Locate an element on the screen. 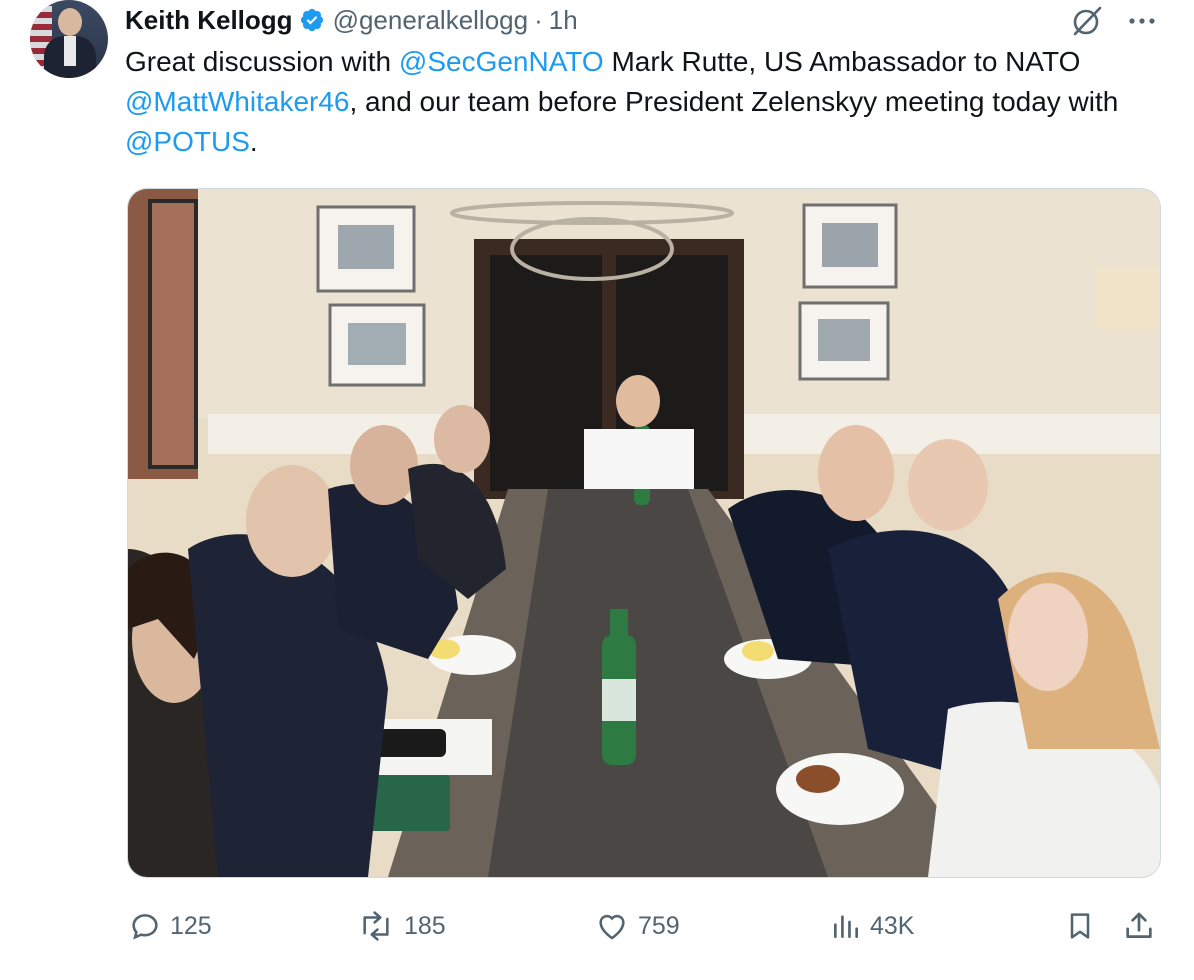 The width and height of the screenshot is (1194, 980). views-count: 43K is located at coordinates (892, 925).